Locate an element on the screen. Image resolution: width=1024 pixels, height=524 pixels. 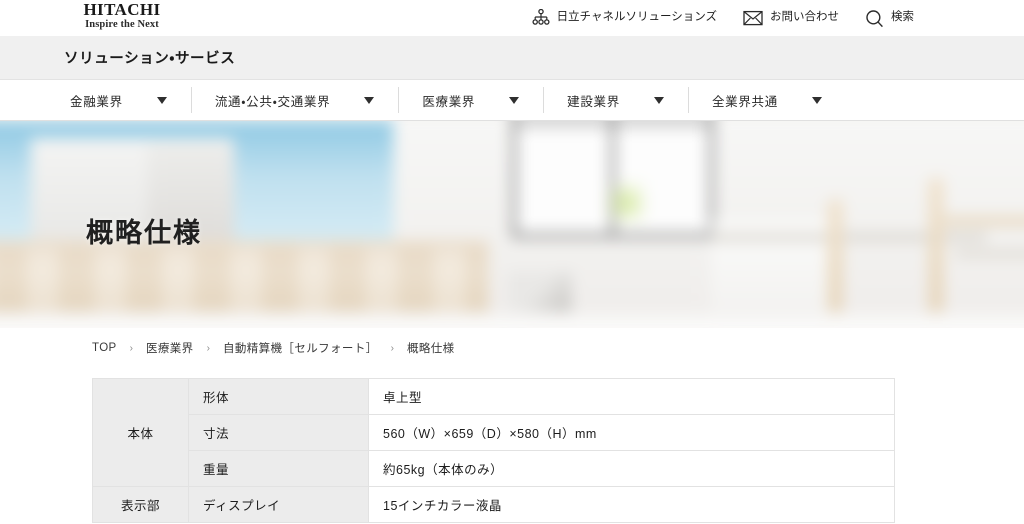
nav-item-all-industries: 全業界共通 is located at coordinates (766, 100).